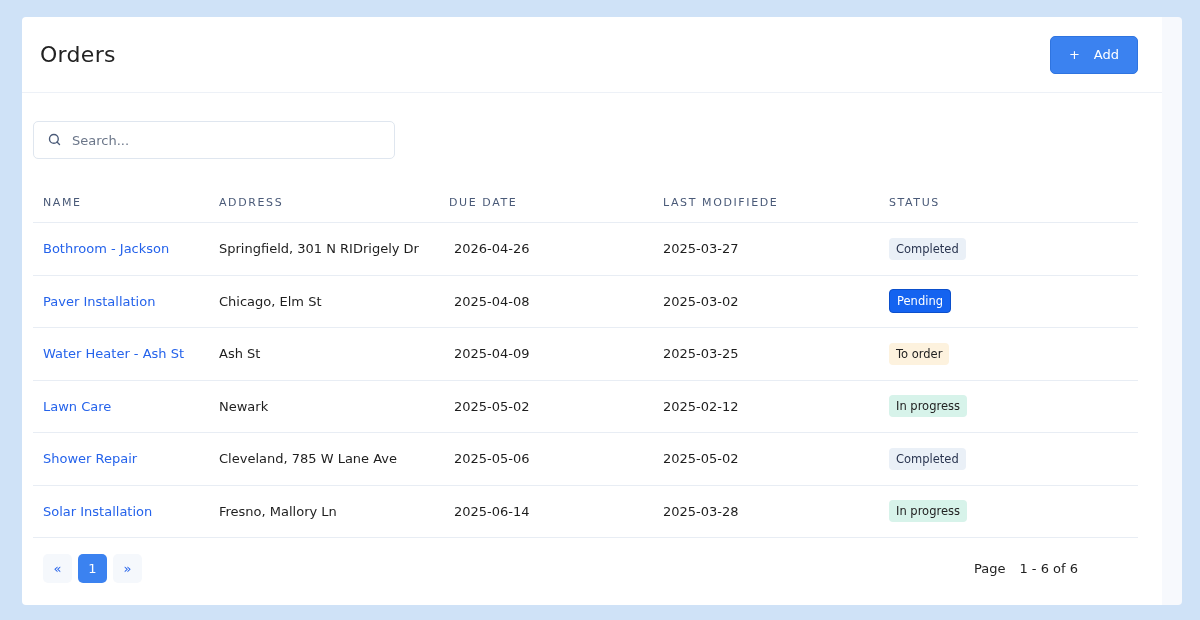 Image resolution: width=1200 pixels, height=620 pixels. I want to click on due-date-cell-text: 2025-05-06, so click(492, 459).